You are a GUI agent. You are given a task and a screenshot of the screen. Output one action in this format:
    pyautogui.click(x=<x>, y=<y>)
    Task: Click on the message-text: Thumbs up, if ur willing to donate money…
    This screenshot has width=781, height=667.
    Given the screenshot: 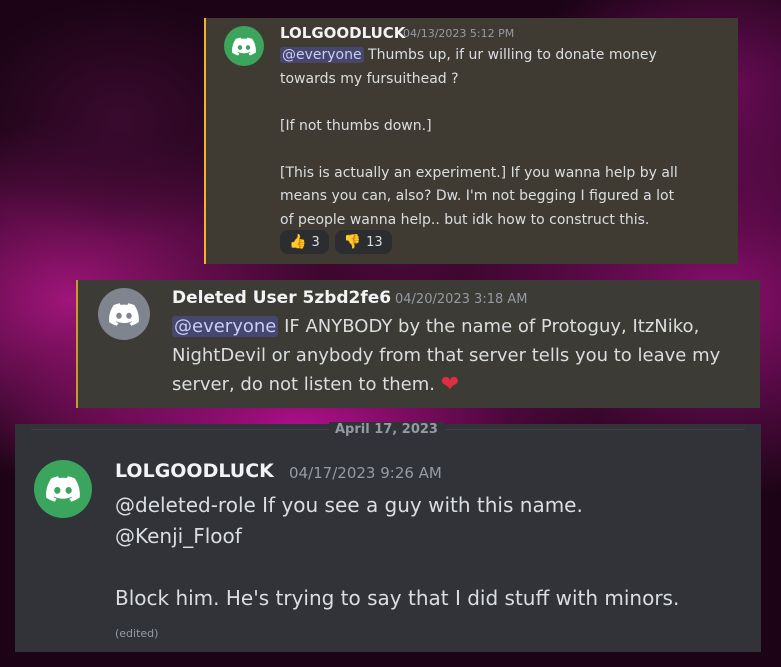 What is the action you would take?
    pyautogui.click(x=479, y=137)
    